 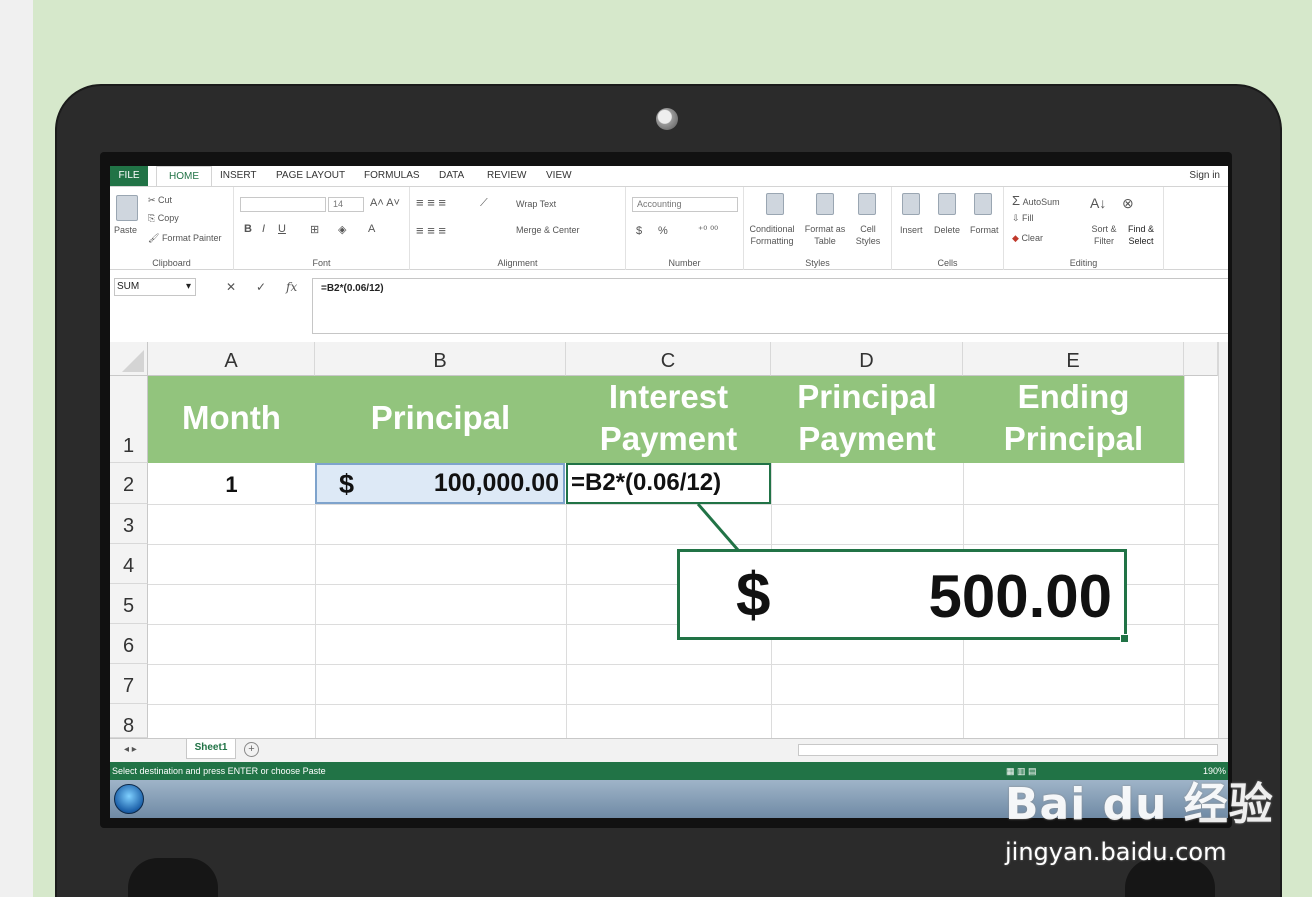 I want to click on tab-home: HOME, so click(x=184, y=177).